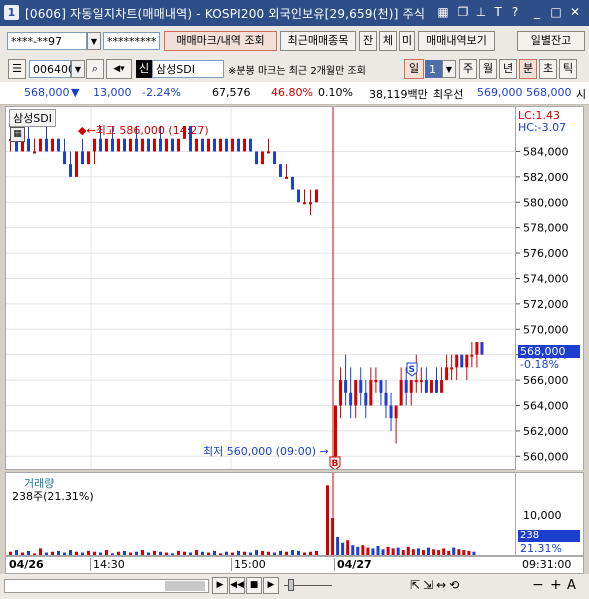 Image resolution: width=589 pixels, height=599 pixels. What do you see at coordinates (456, 41) in the screenshot?
I see `view-trade-history-button: 매매내역보기` at bounding box center [456, 41].